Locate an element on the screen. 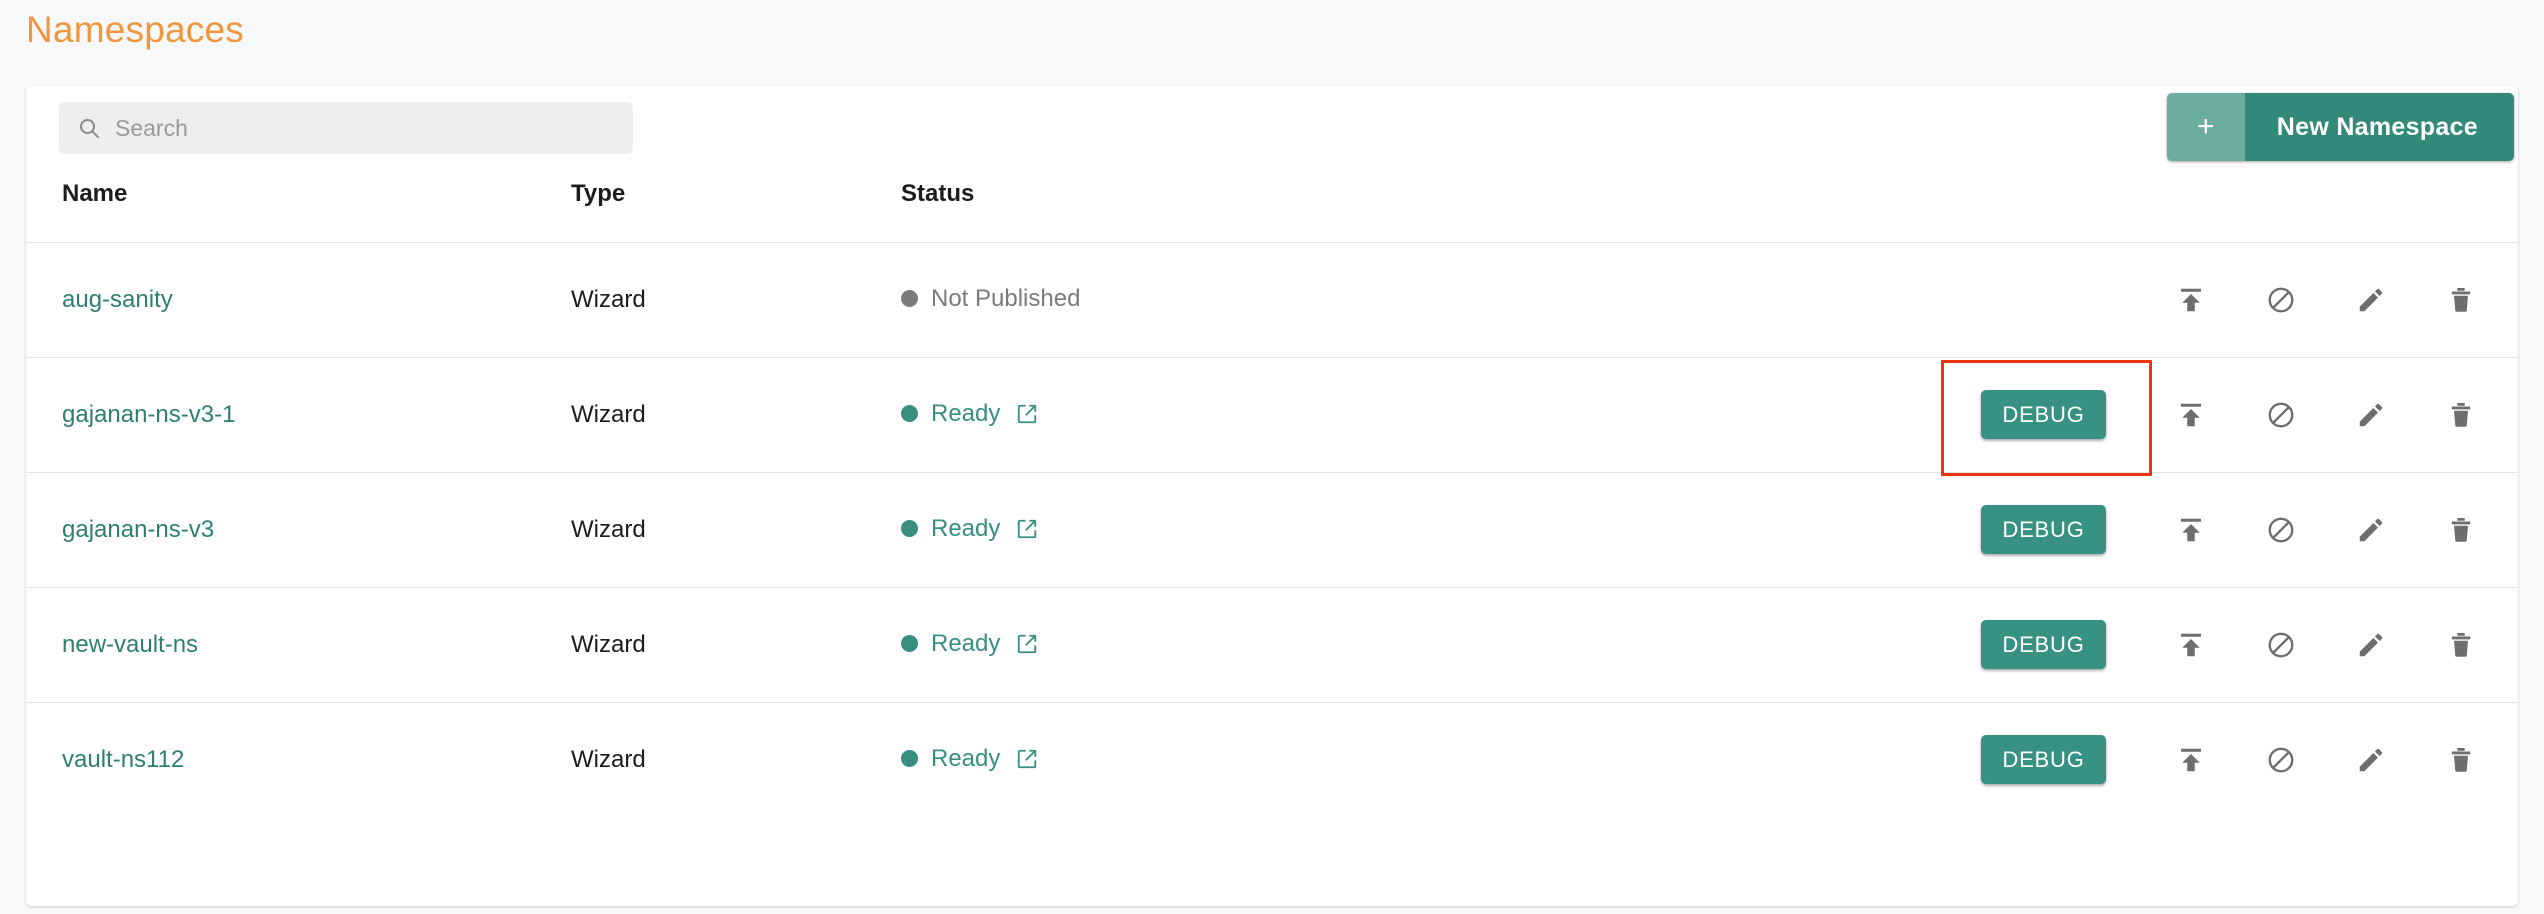 The image size is (2544, 914). column-header-status: Status is located at coordinates (1251, 211).